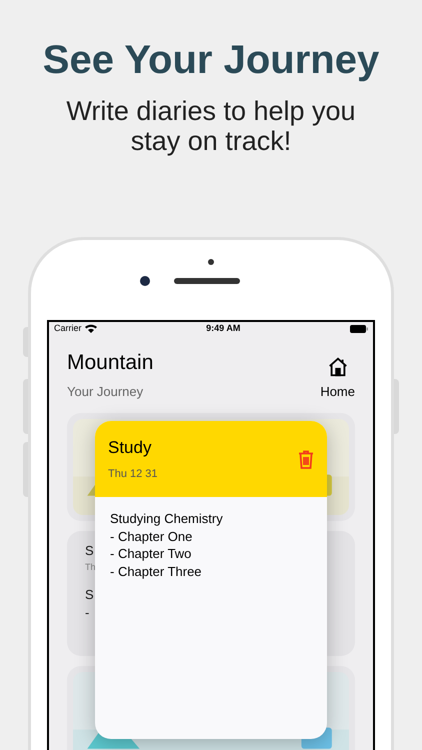 Image resolution: width=422 pixels, height=750 pixels. What do you see at coordinates (90, 567) in the screenshot?
I see `entry-text: Th` at bounding box center [90, 567].